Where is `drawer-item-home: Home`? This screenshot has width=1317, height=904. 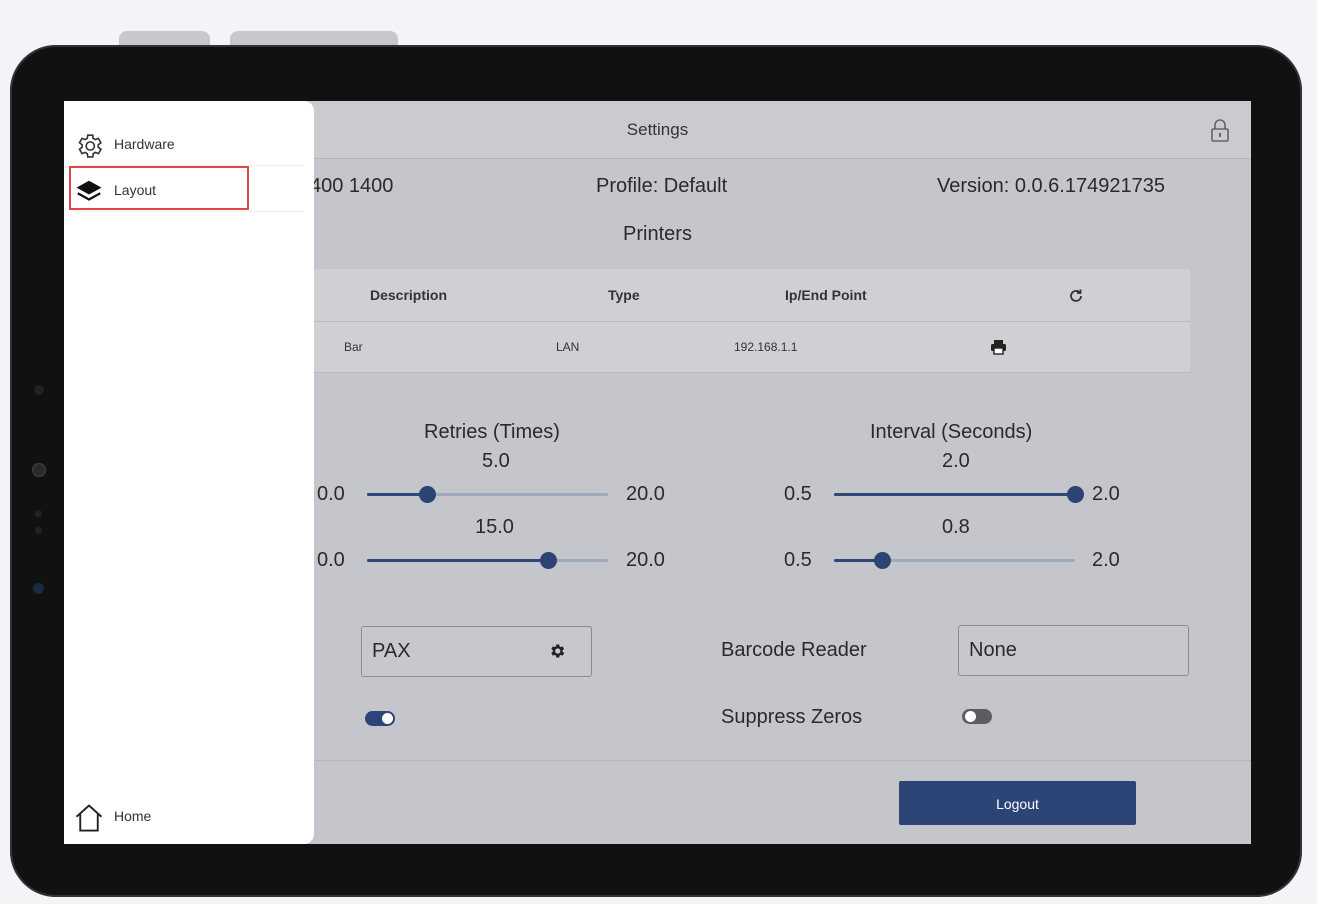 drawer-item-home: Home is located at coordinates (184, 815).